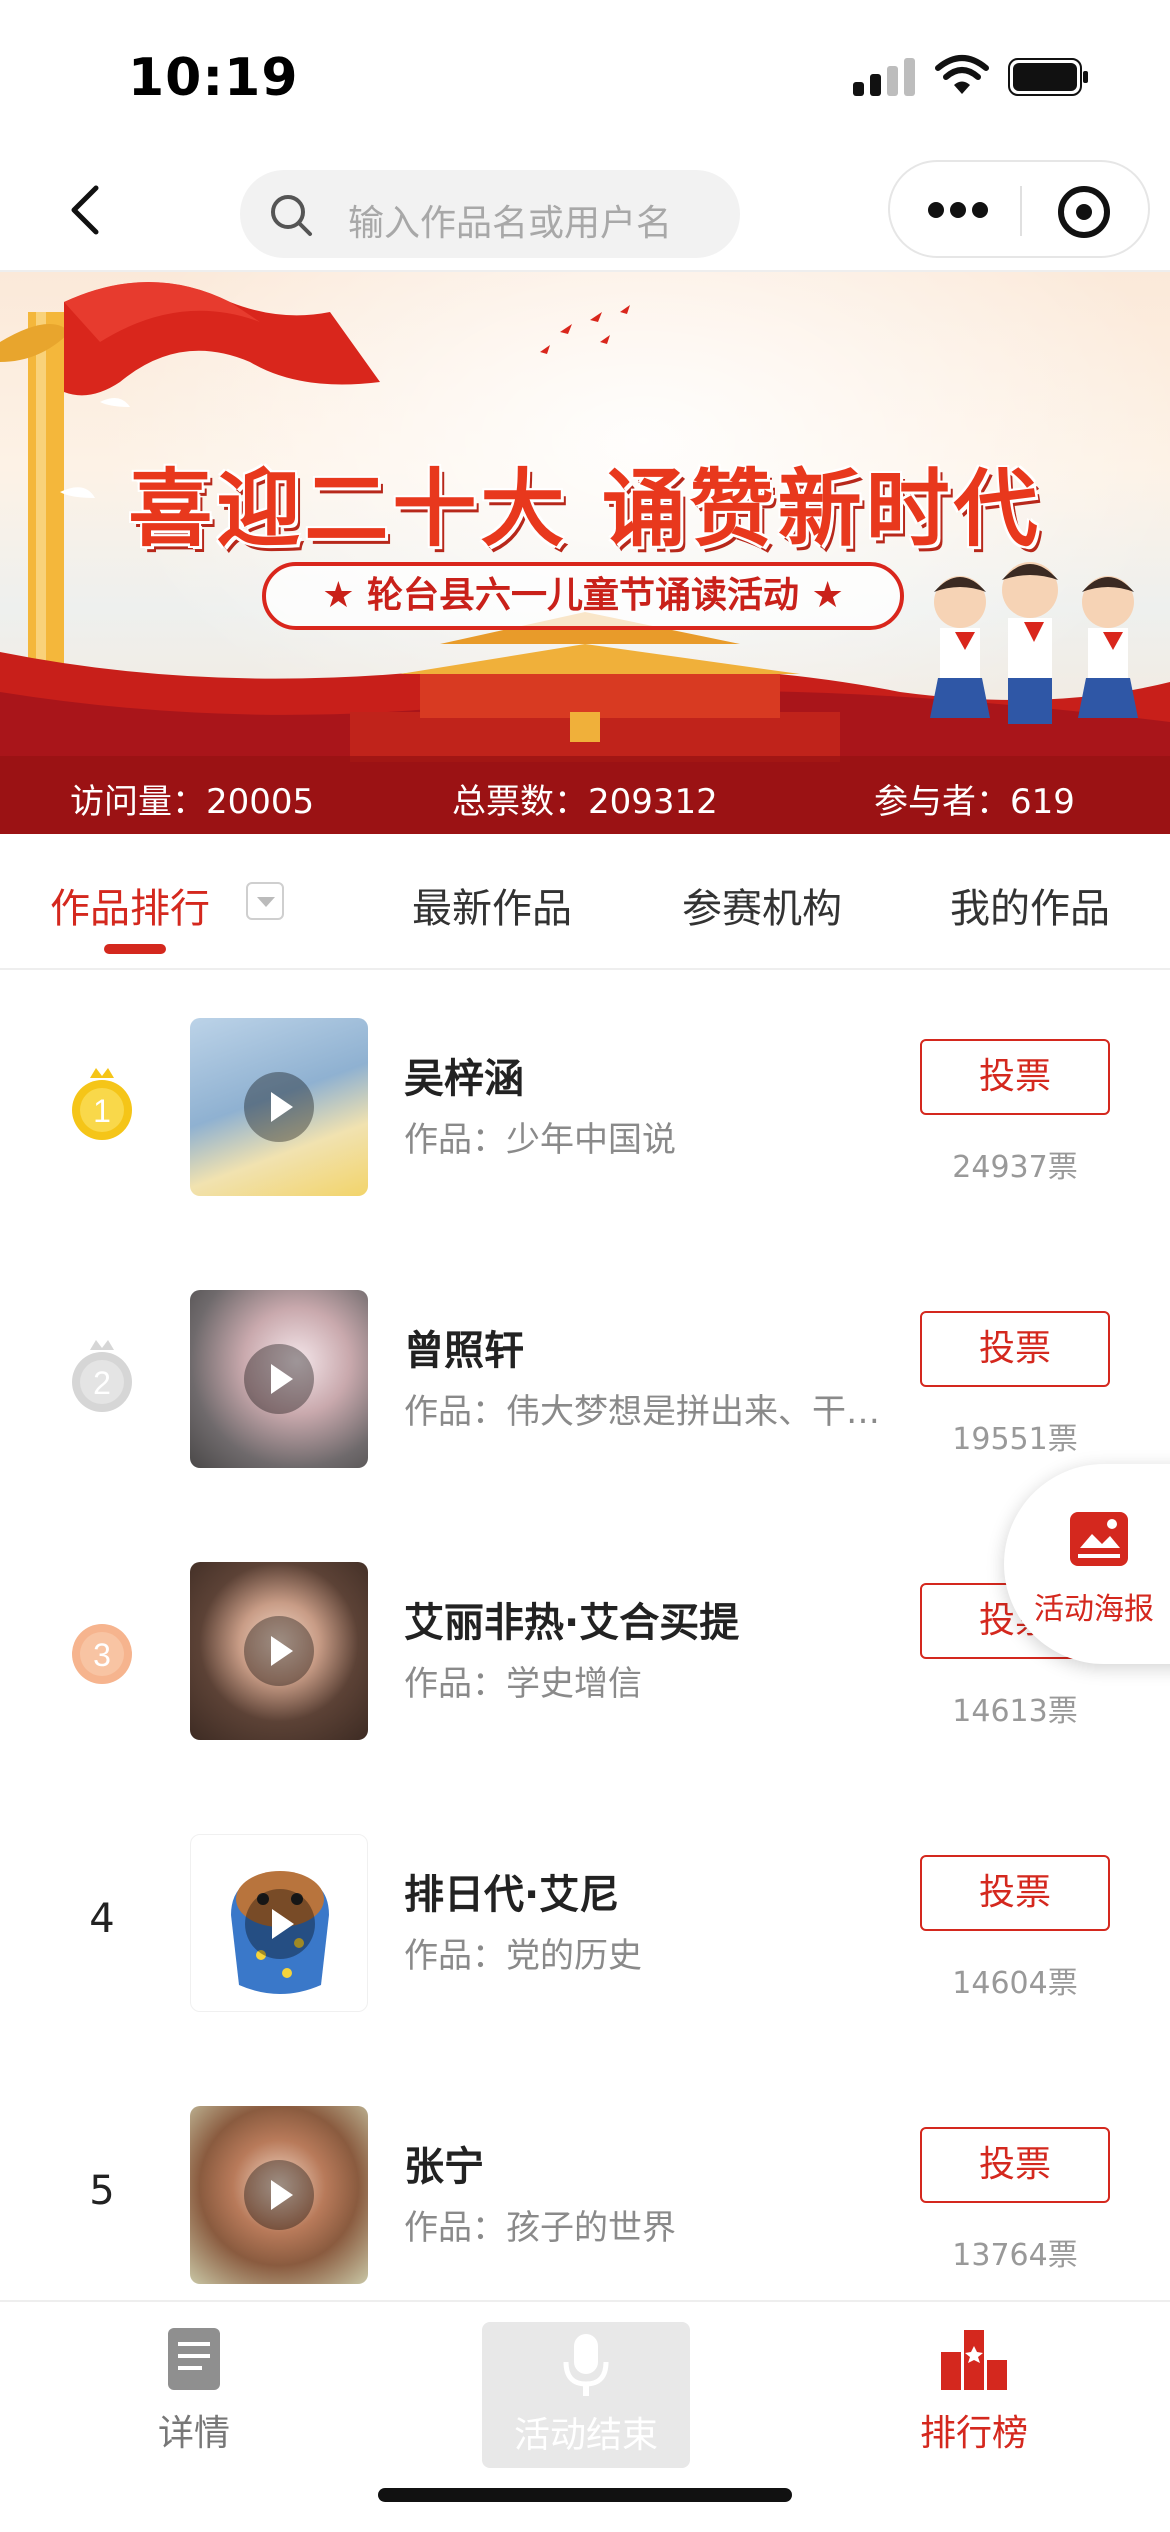 The image size is (1170, 2532). What do you see at coordinates (585, 509) in the screenshot?
I see `banner-title: 喜迎二十大 诵赞新时代` at bounding box center [585, 509].